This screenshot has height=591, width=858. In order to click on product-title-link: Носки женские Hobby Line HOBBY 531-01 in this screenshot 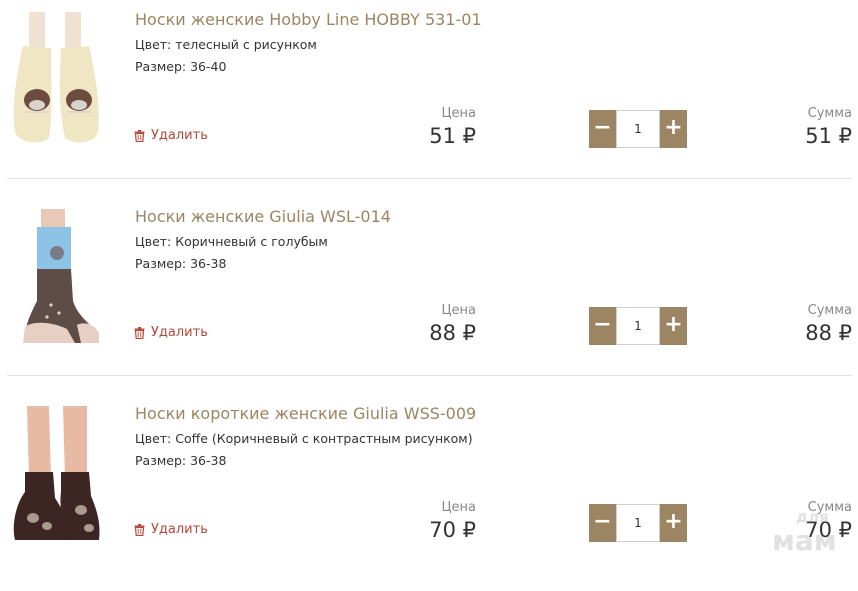, I will do `click(308, 19)`.